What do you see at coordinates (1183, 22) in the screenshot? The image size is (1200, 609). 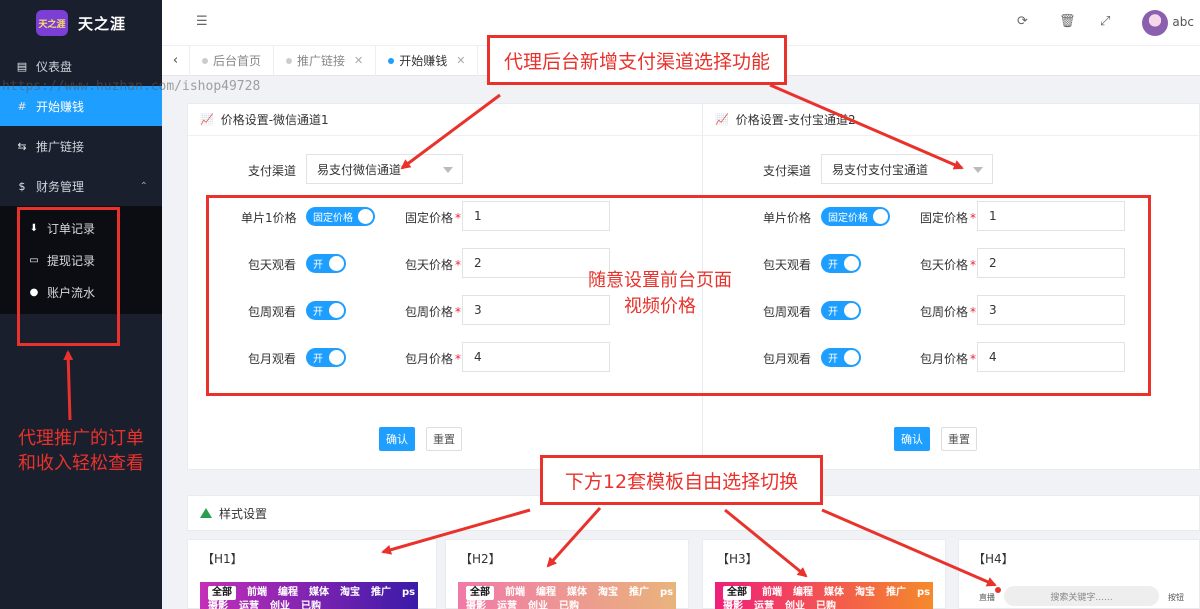 I see `username: abc` at bounding box center [1183, 22].